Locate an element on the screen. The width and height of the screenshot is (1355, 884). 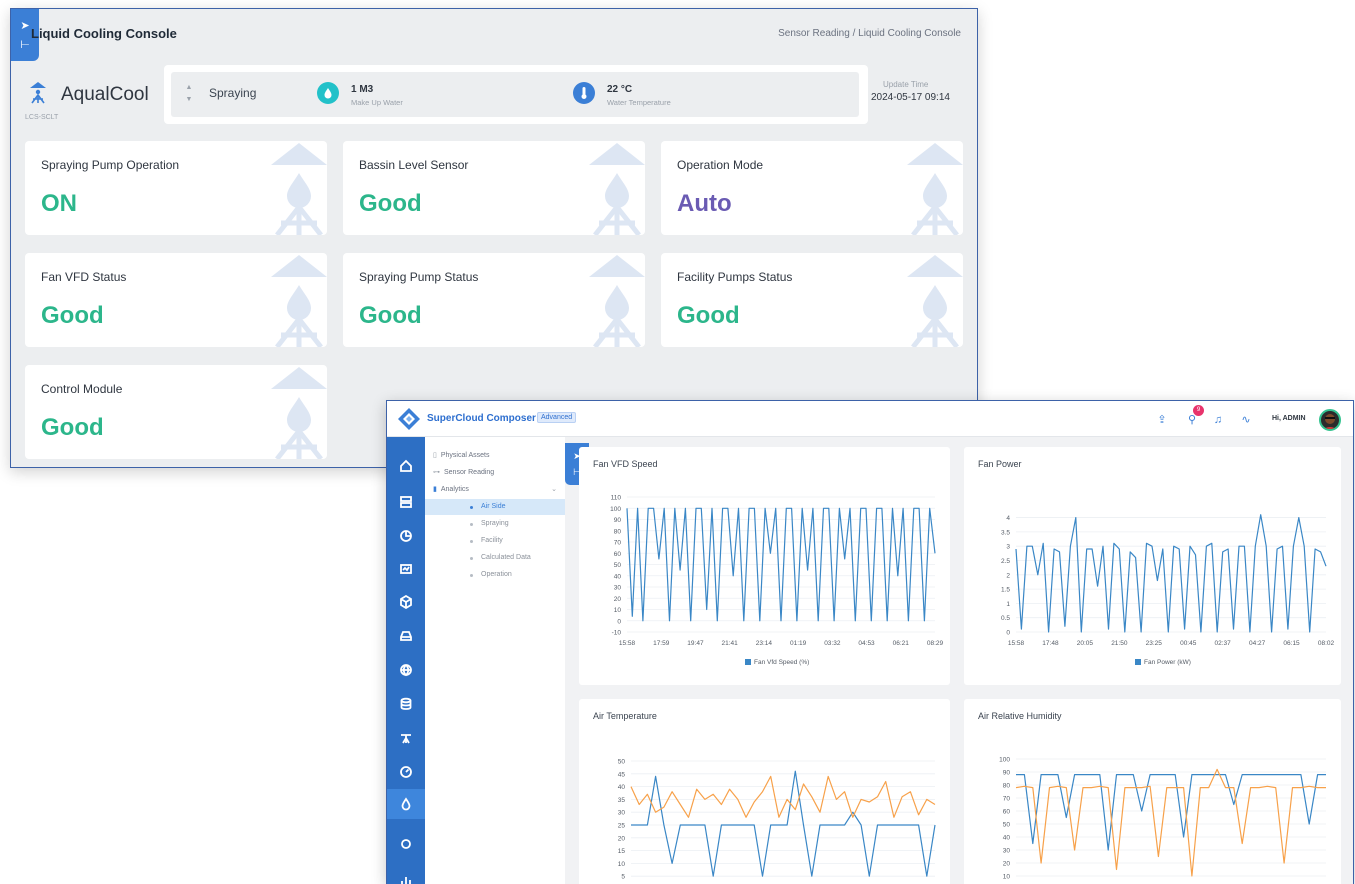
database-icon is located at coordinates (406, 703).